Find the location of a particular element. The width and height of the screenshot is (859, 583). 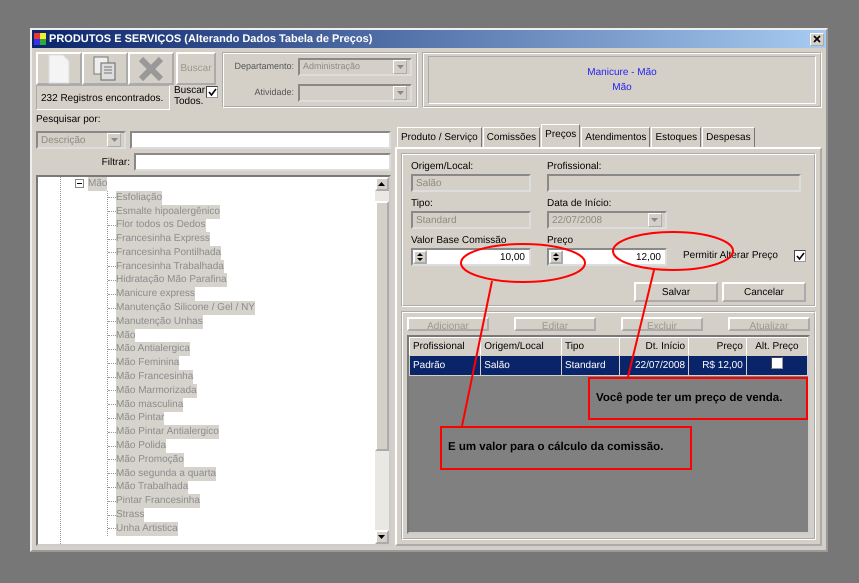

column-header: Dt. Início is located at coordinates (654, 347).